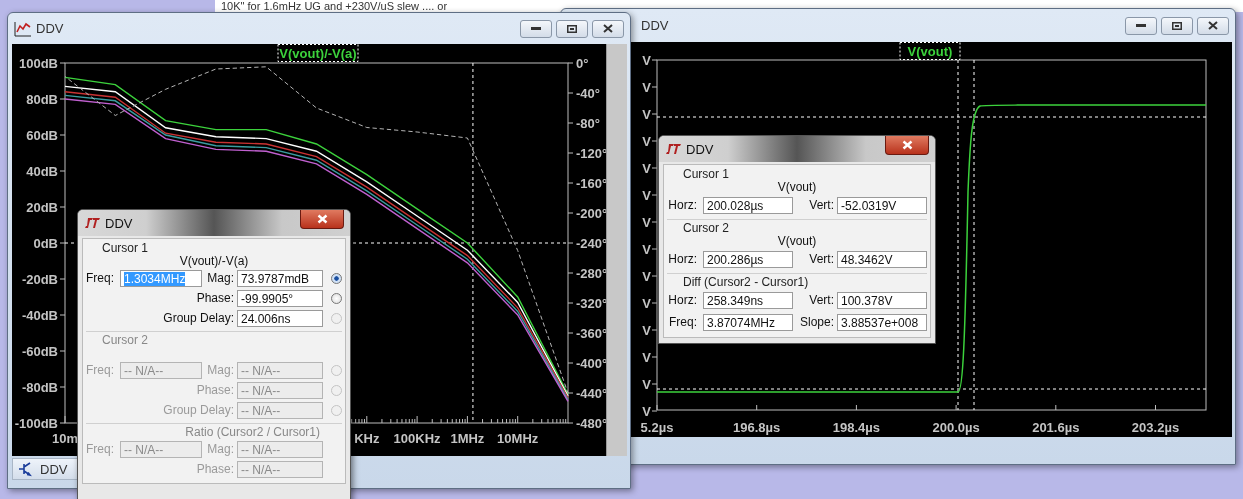  Describe the element at coordinates (748, 300) in the screenshot. I see `value-field: 258.349ns` at that location.